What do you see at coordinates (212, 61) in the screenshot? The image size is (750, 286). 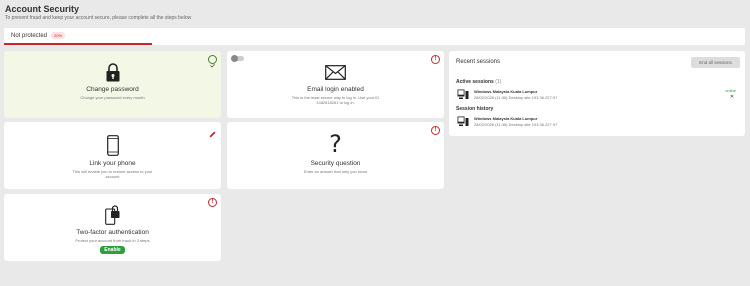 I see `check-circle-icon` at bounding box center [212, 61].